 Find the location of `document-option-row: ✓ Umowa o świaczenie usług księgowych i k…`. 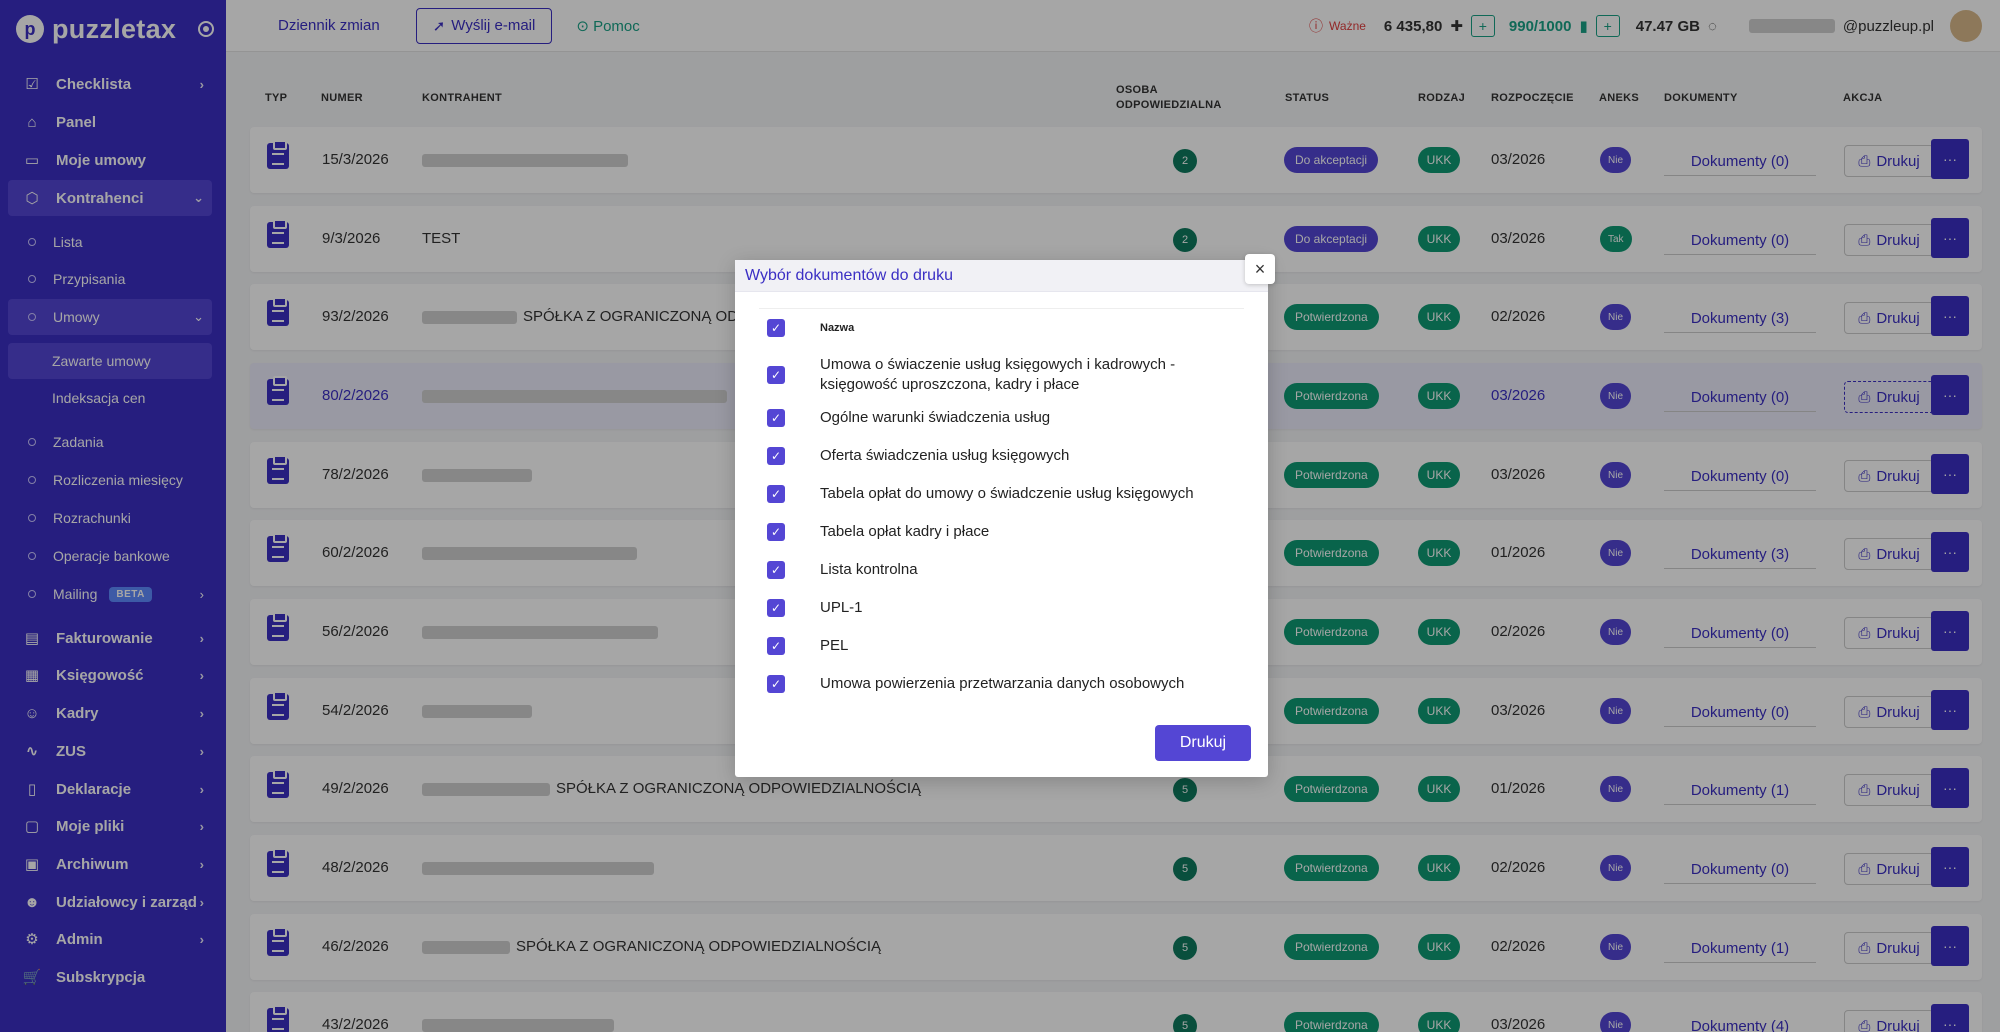

document-option-row: ✓ Umowa o świaczenie usług księgowych i k… is located at coordinates (1001, 375).